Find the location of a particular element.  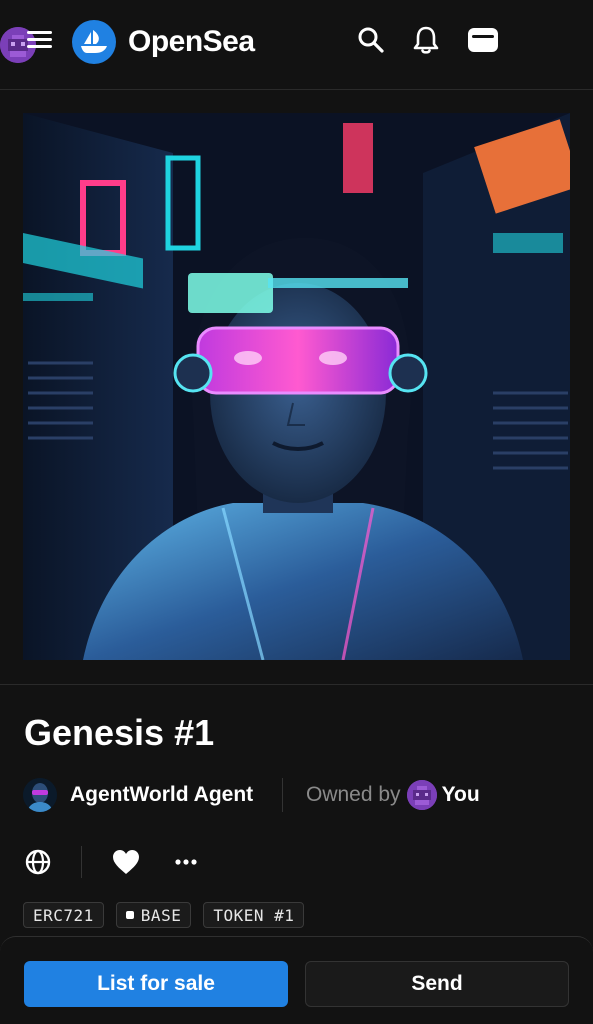

search-icon is located at coordinates (371, 40).